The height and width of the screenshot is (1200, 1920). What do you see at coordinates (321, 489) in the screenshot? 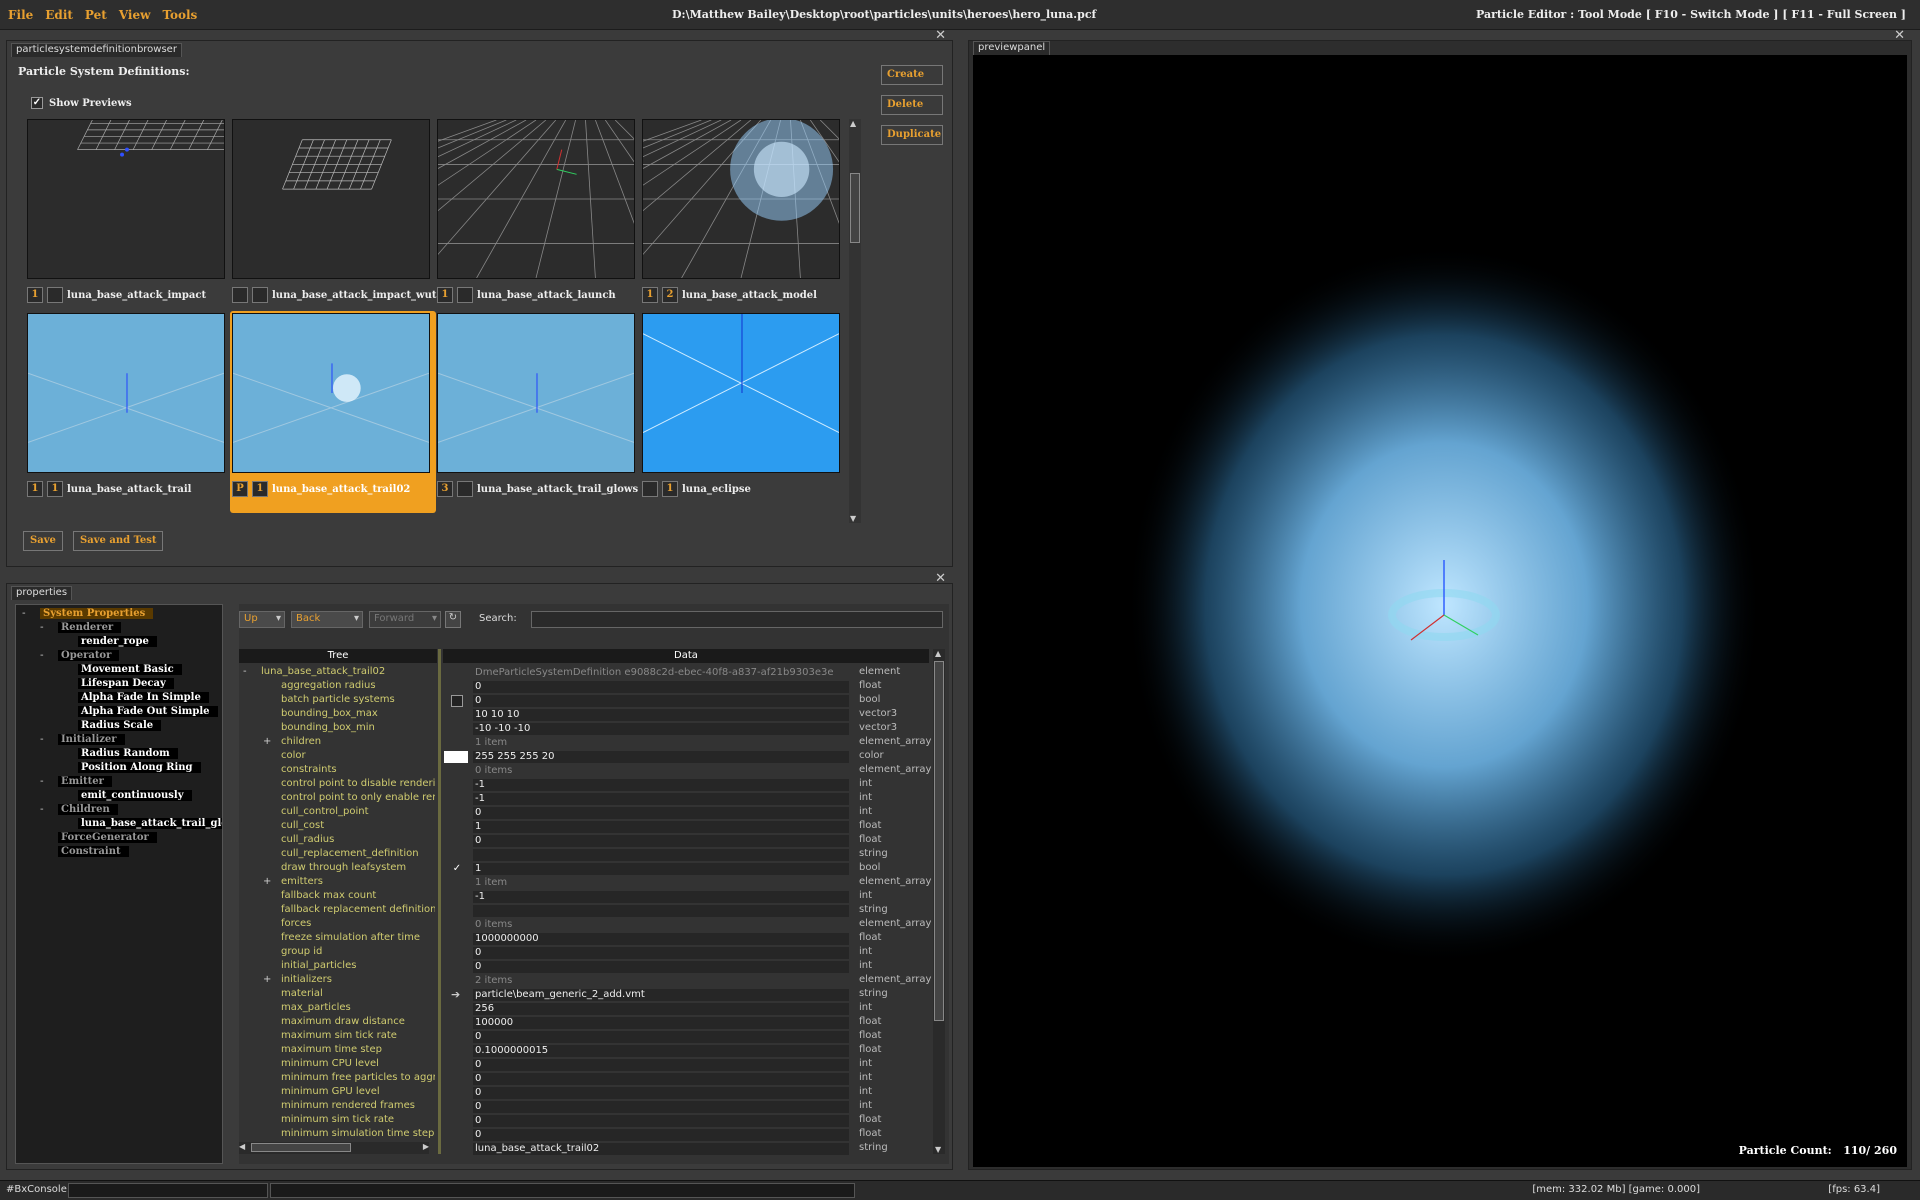
I see `thumbnail-label: P 1 luna_base_attack_trail02` at bounding box center [321, 489].